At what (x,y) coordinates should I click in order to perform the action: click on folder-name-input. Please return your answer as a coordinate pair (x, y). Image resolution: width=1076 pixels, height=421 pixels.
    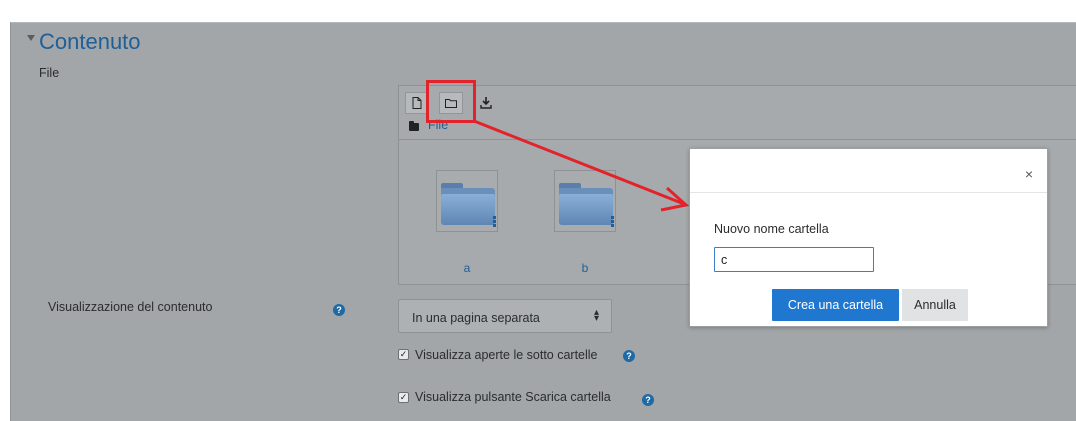
    Looking at the image, I should click on (794, 259).